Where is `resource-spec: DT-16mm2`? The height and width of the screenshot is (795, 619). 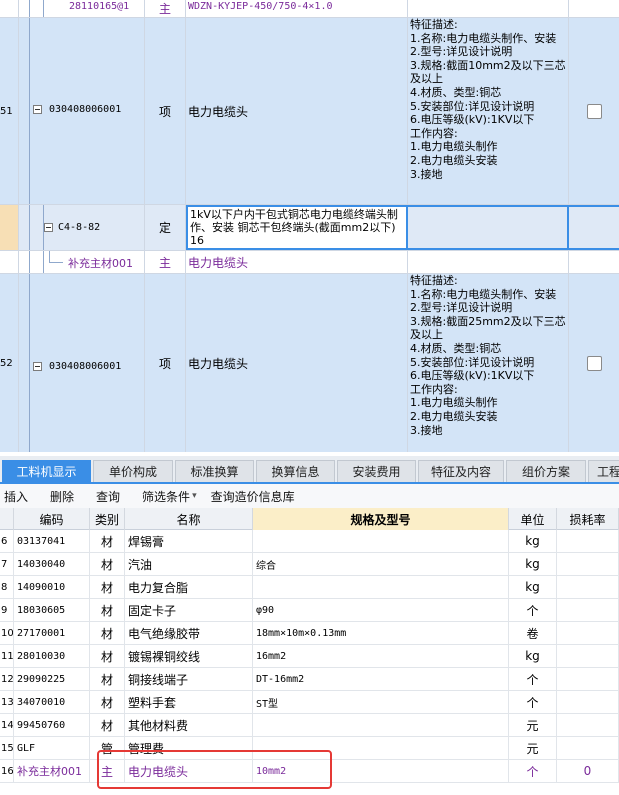 resource-spec: DT-16mm2 is located at coordinates (381, 679).